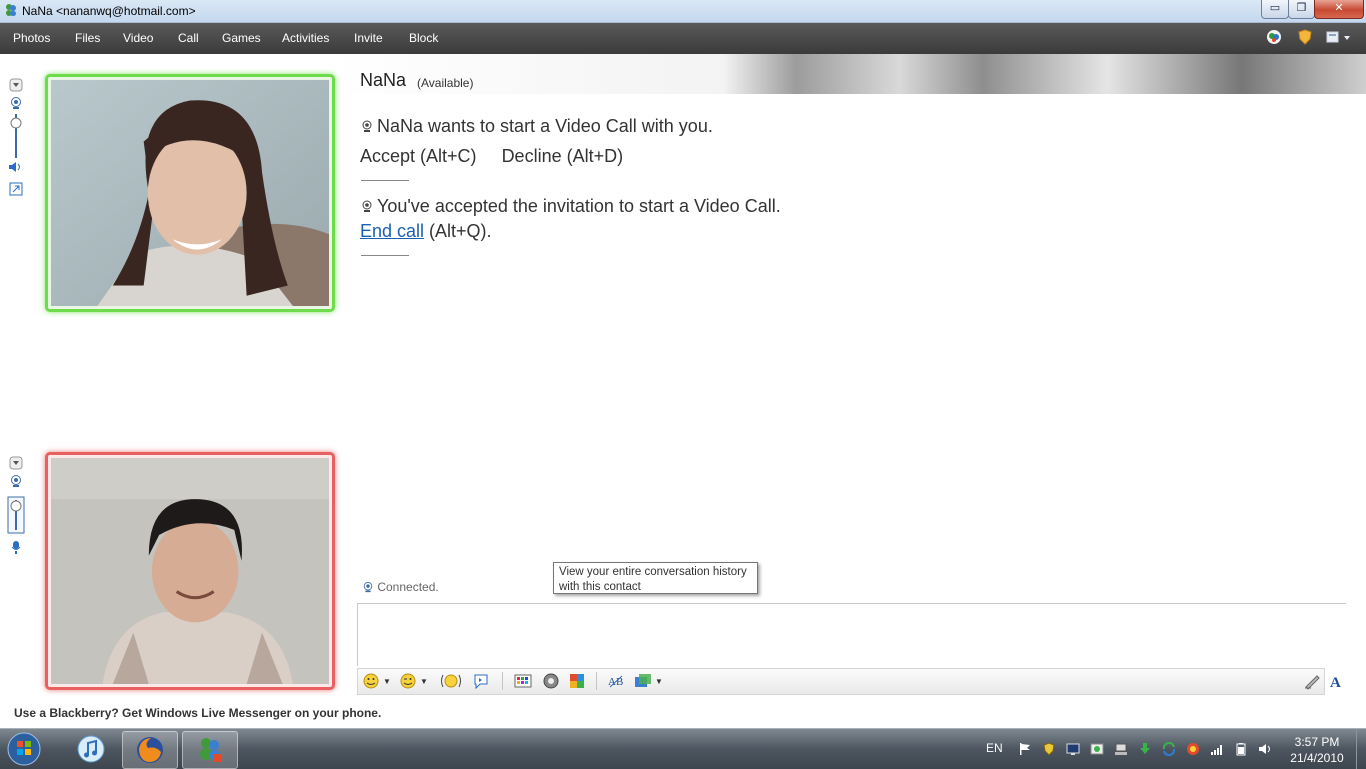 The height and width of the screenshot is (769, 1366). Describe the element at coordinates (523, 681) in the screenshot. I see `background-icon` at that location.